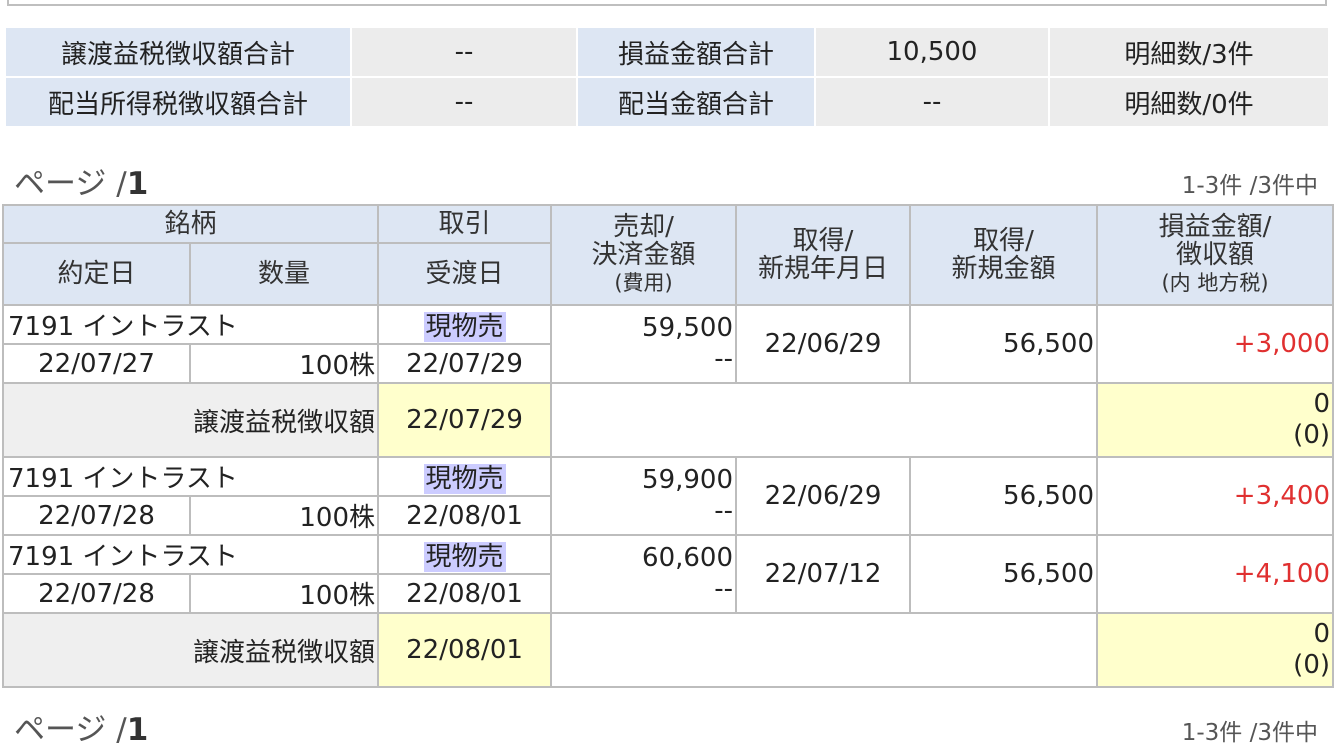  I want to click on pager-top: ページ /1, so click(81, 180).